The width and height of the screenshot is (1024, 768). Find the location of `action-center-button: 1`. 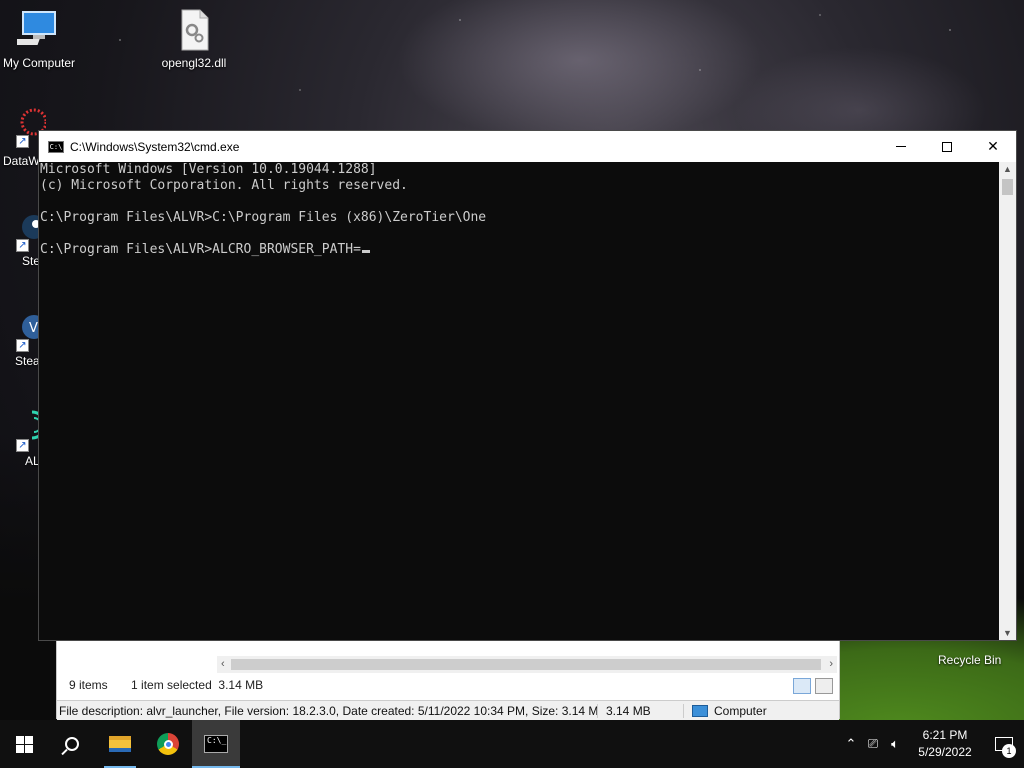

action-center-button: 1 is located at coordinates (1004, 744).